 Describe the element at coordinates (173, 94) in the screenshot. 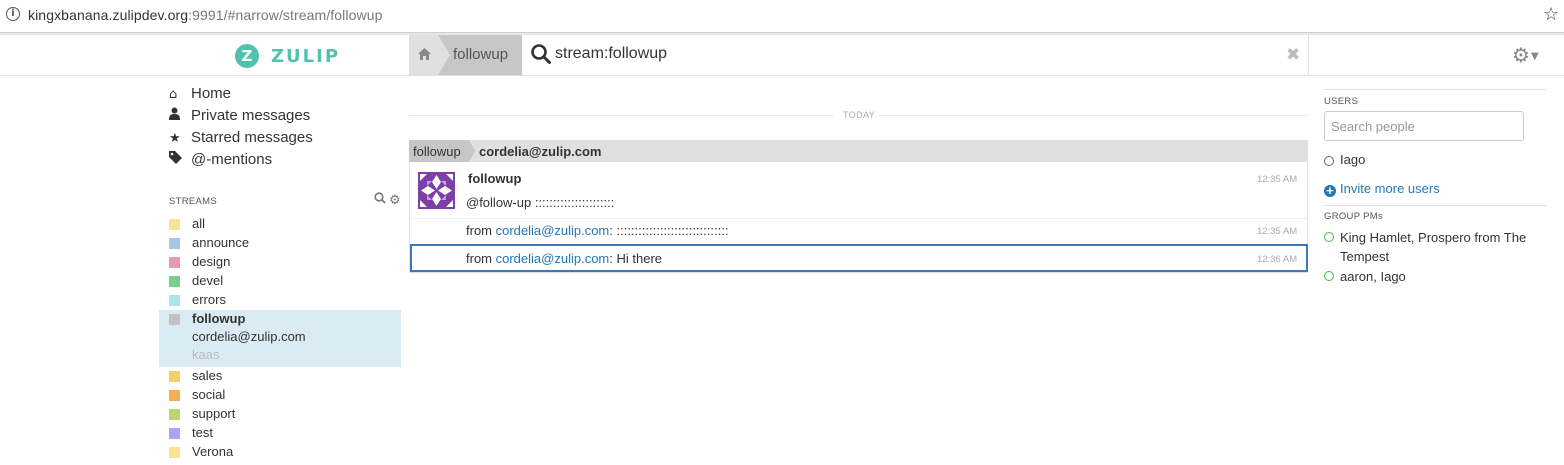

I see `home-icon: ⌂` at that location.